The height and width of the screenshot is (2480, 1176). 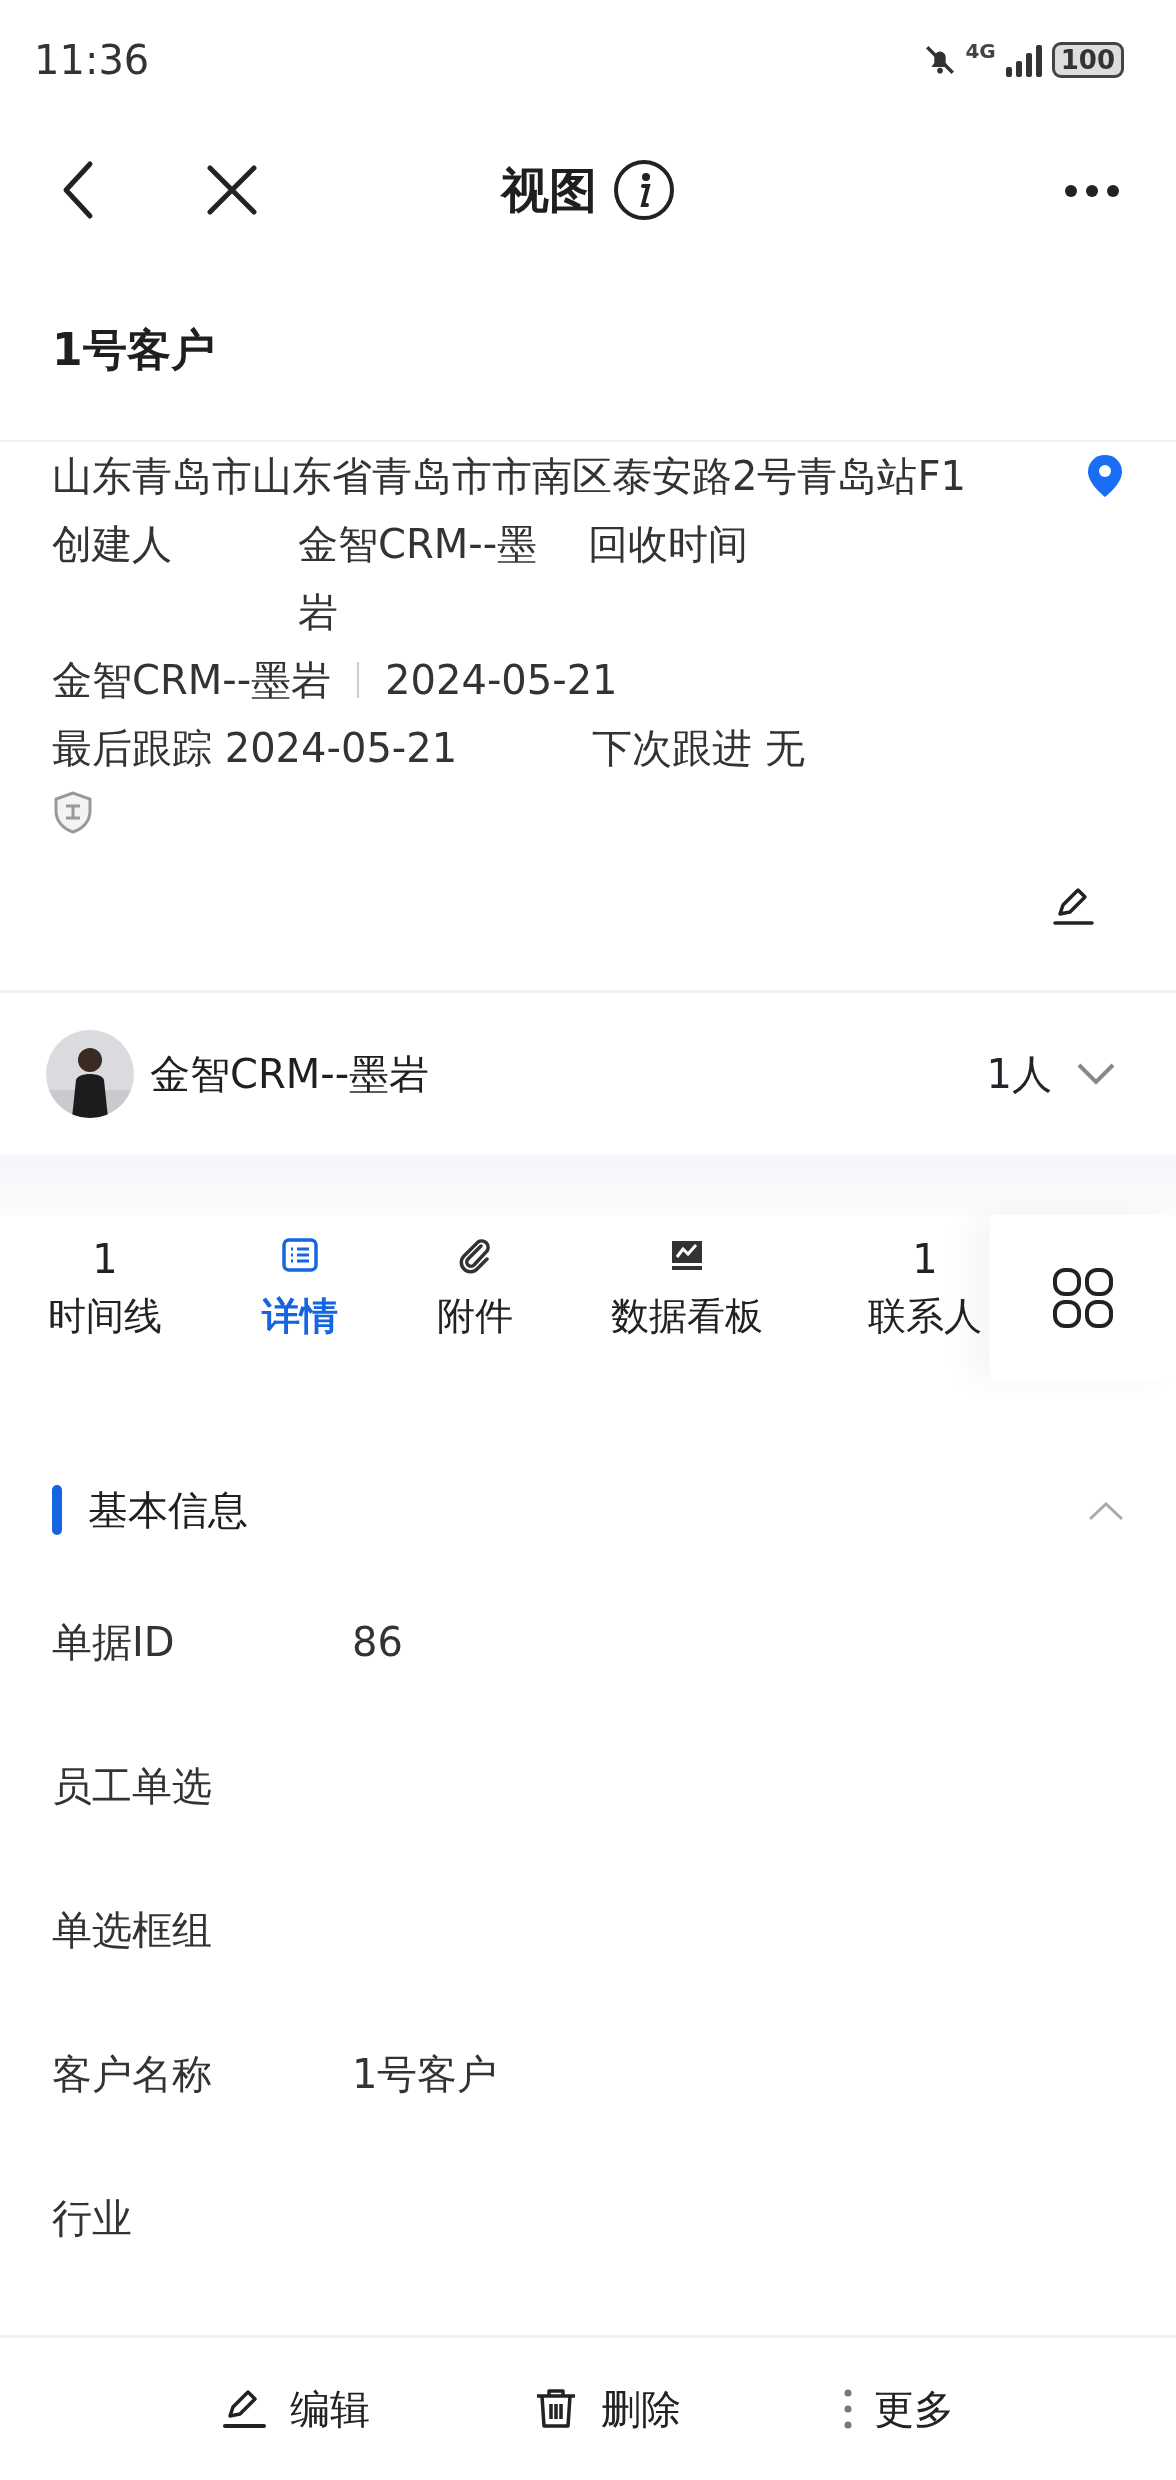 What do you see at coordinates (475, 1280) in the screenshot?
I see `tab: 附件` at bounding box center [475, 1280].